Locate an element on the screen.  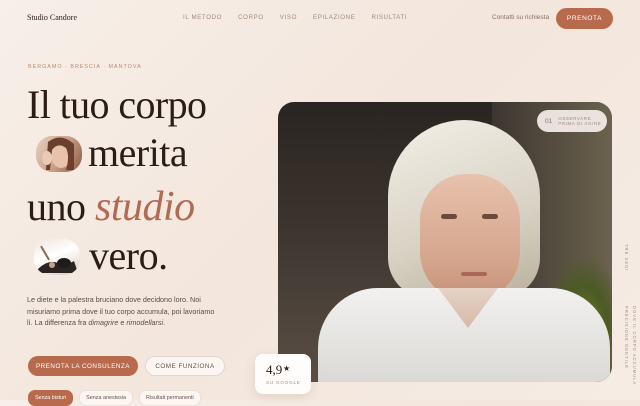
menu-item-metodo: IL METODO is located at coordinates (202, 17).